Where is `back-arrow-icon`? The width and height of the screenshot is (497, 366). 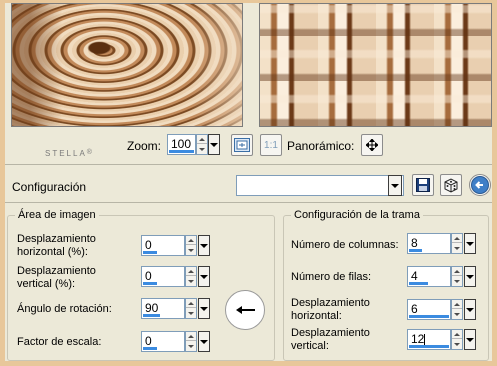
back-arrow-icon is located at coordinates (480, 185).